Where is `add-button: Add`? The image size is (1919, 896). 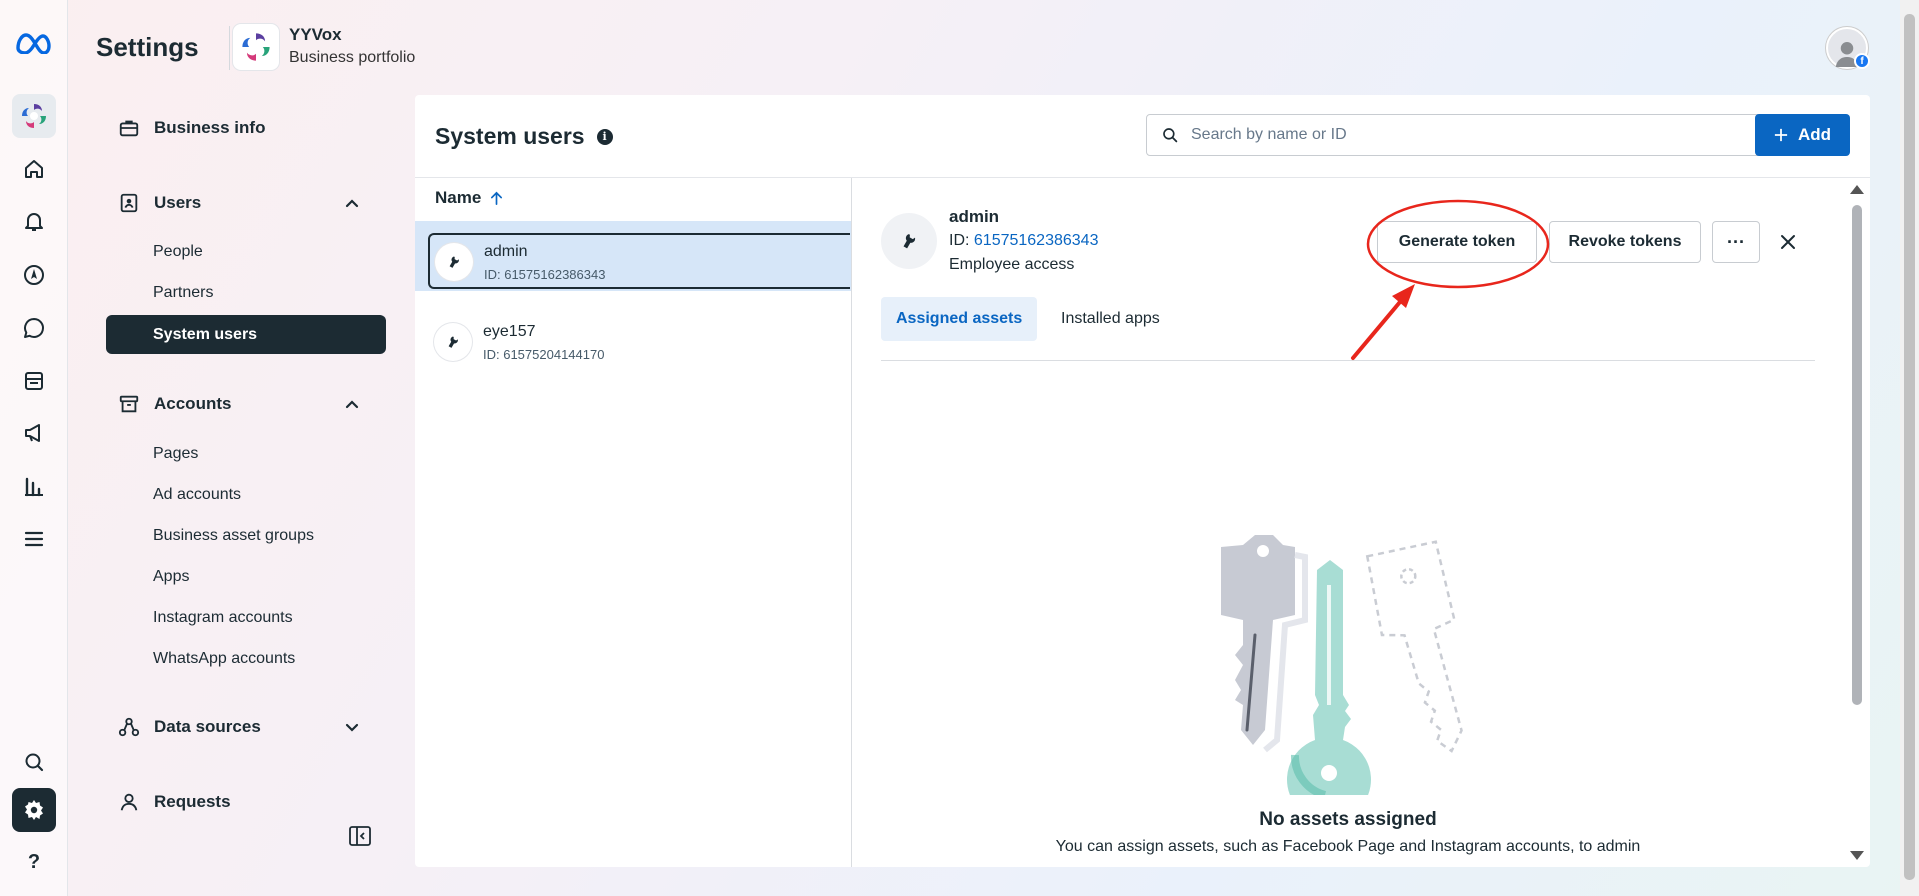 add-button: Add is located at coordinates (1802, 135).